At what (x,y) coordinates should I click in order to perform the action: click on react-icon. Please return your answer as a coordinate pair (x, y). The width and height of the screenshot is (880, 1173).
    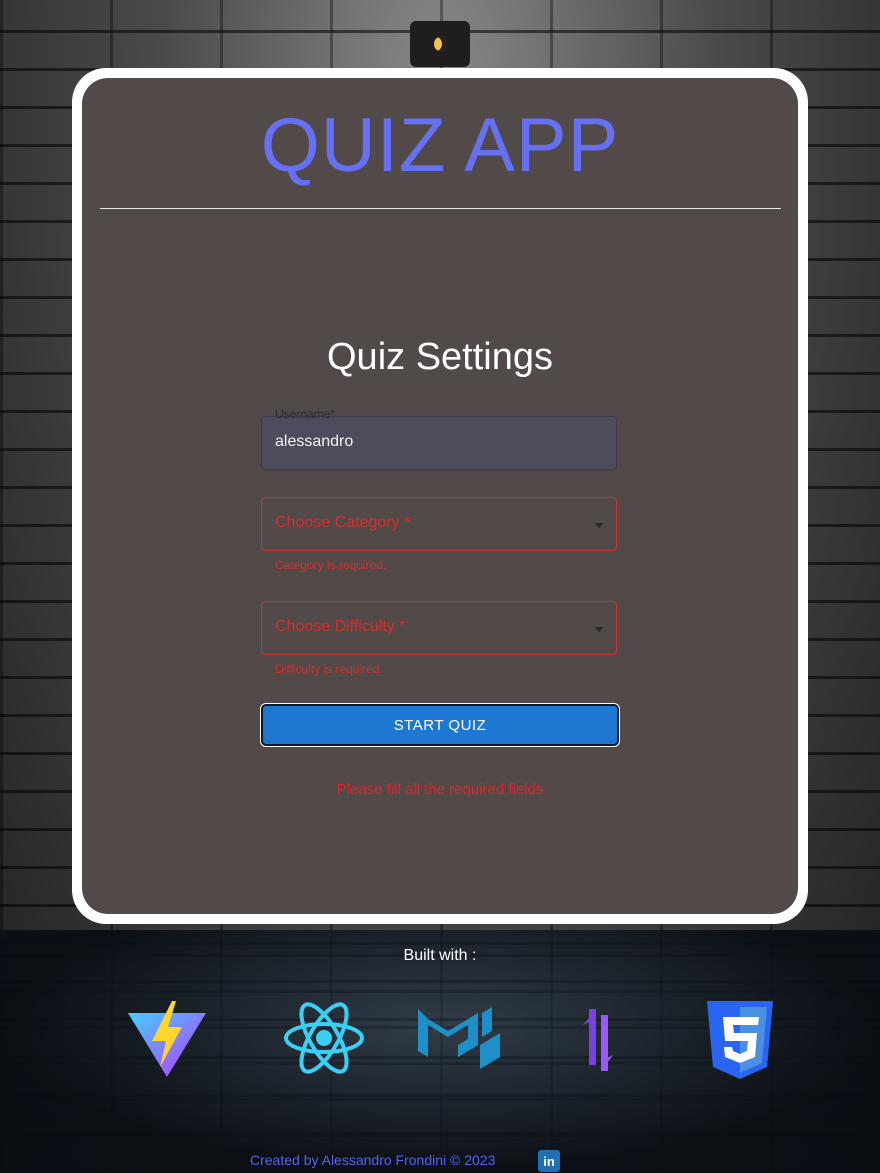
    Looking at the image, I should click on (324, 1038).